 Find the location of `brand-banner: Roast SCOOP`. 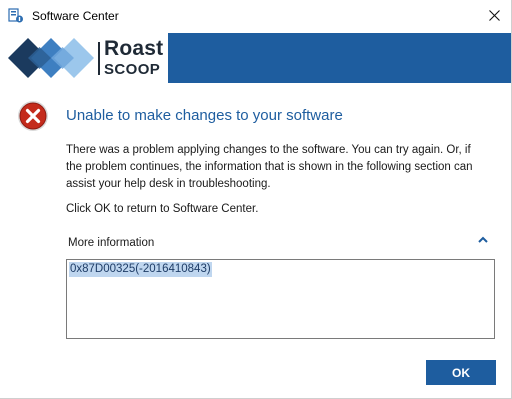

brand-banner: Roast SCOOP is located at coordinates (255, 58).